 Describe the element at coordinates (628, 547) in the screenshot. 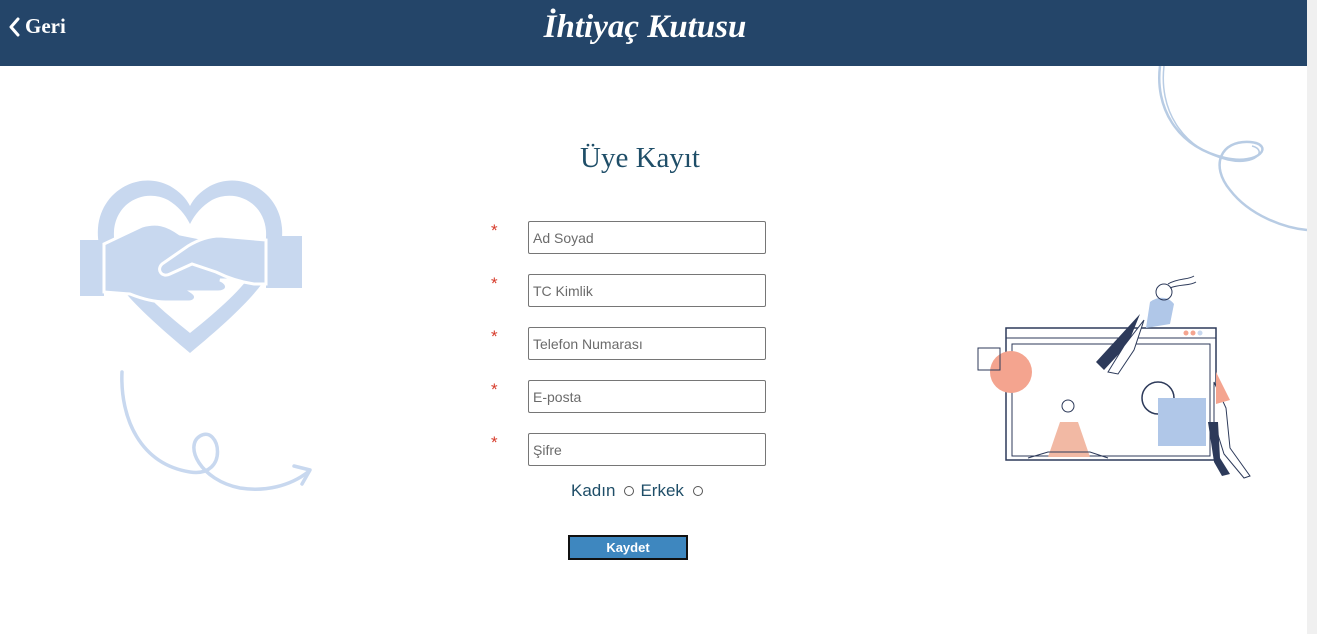

I see `save-button: Kaydet` at that location.